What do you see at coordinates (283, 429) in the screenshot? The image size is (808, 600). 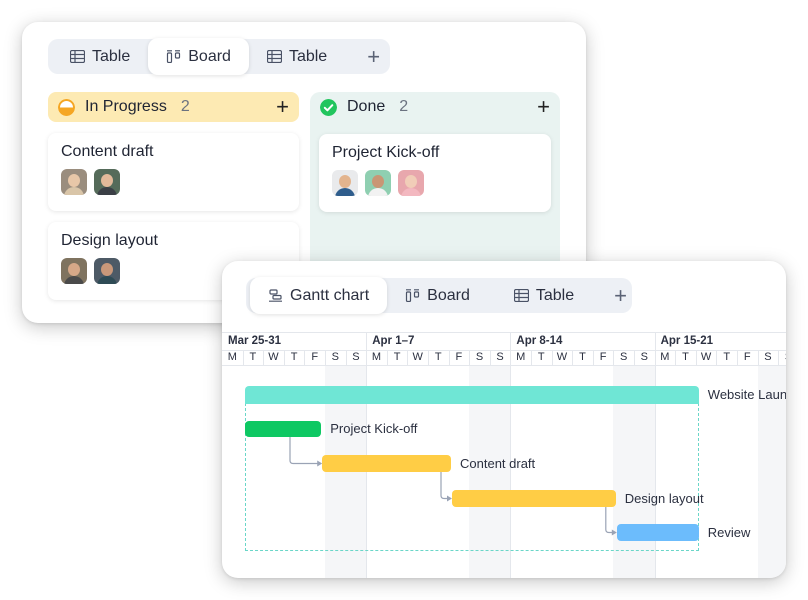 I see `gantt-bar-project-kick-off` at bounding box center [283, 429].